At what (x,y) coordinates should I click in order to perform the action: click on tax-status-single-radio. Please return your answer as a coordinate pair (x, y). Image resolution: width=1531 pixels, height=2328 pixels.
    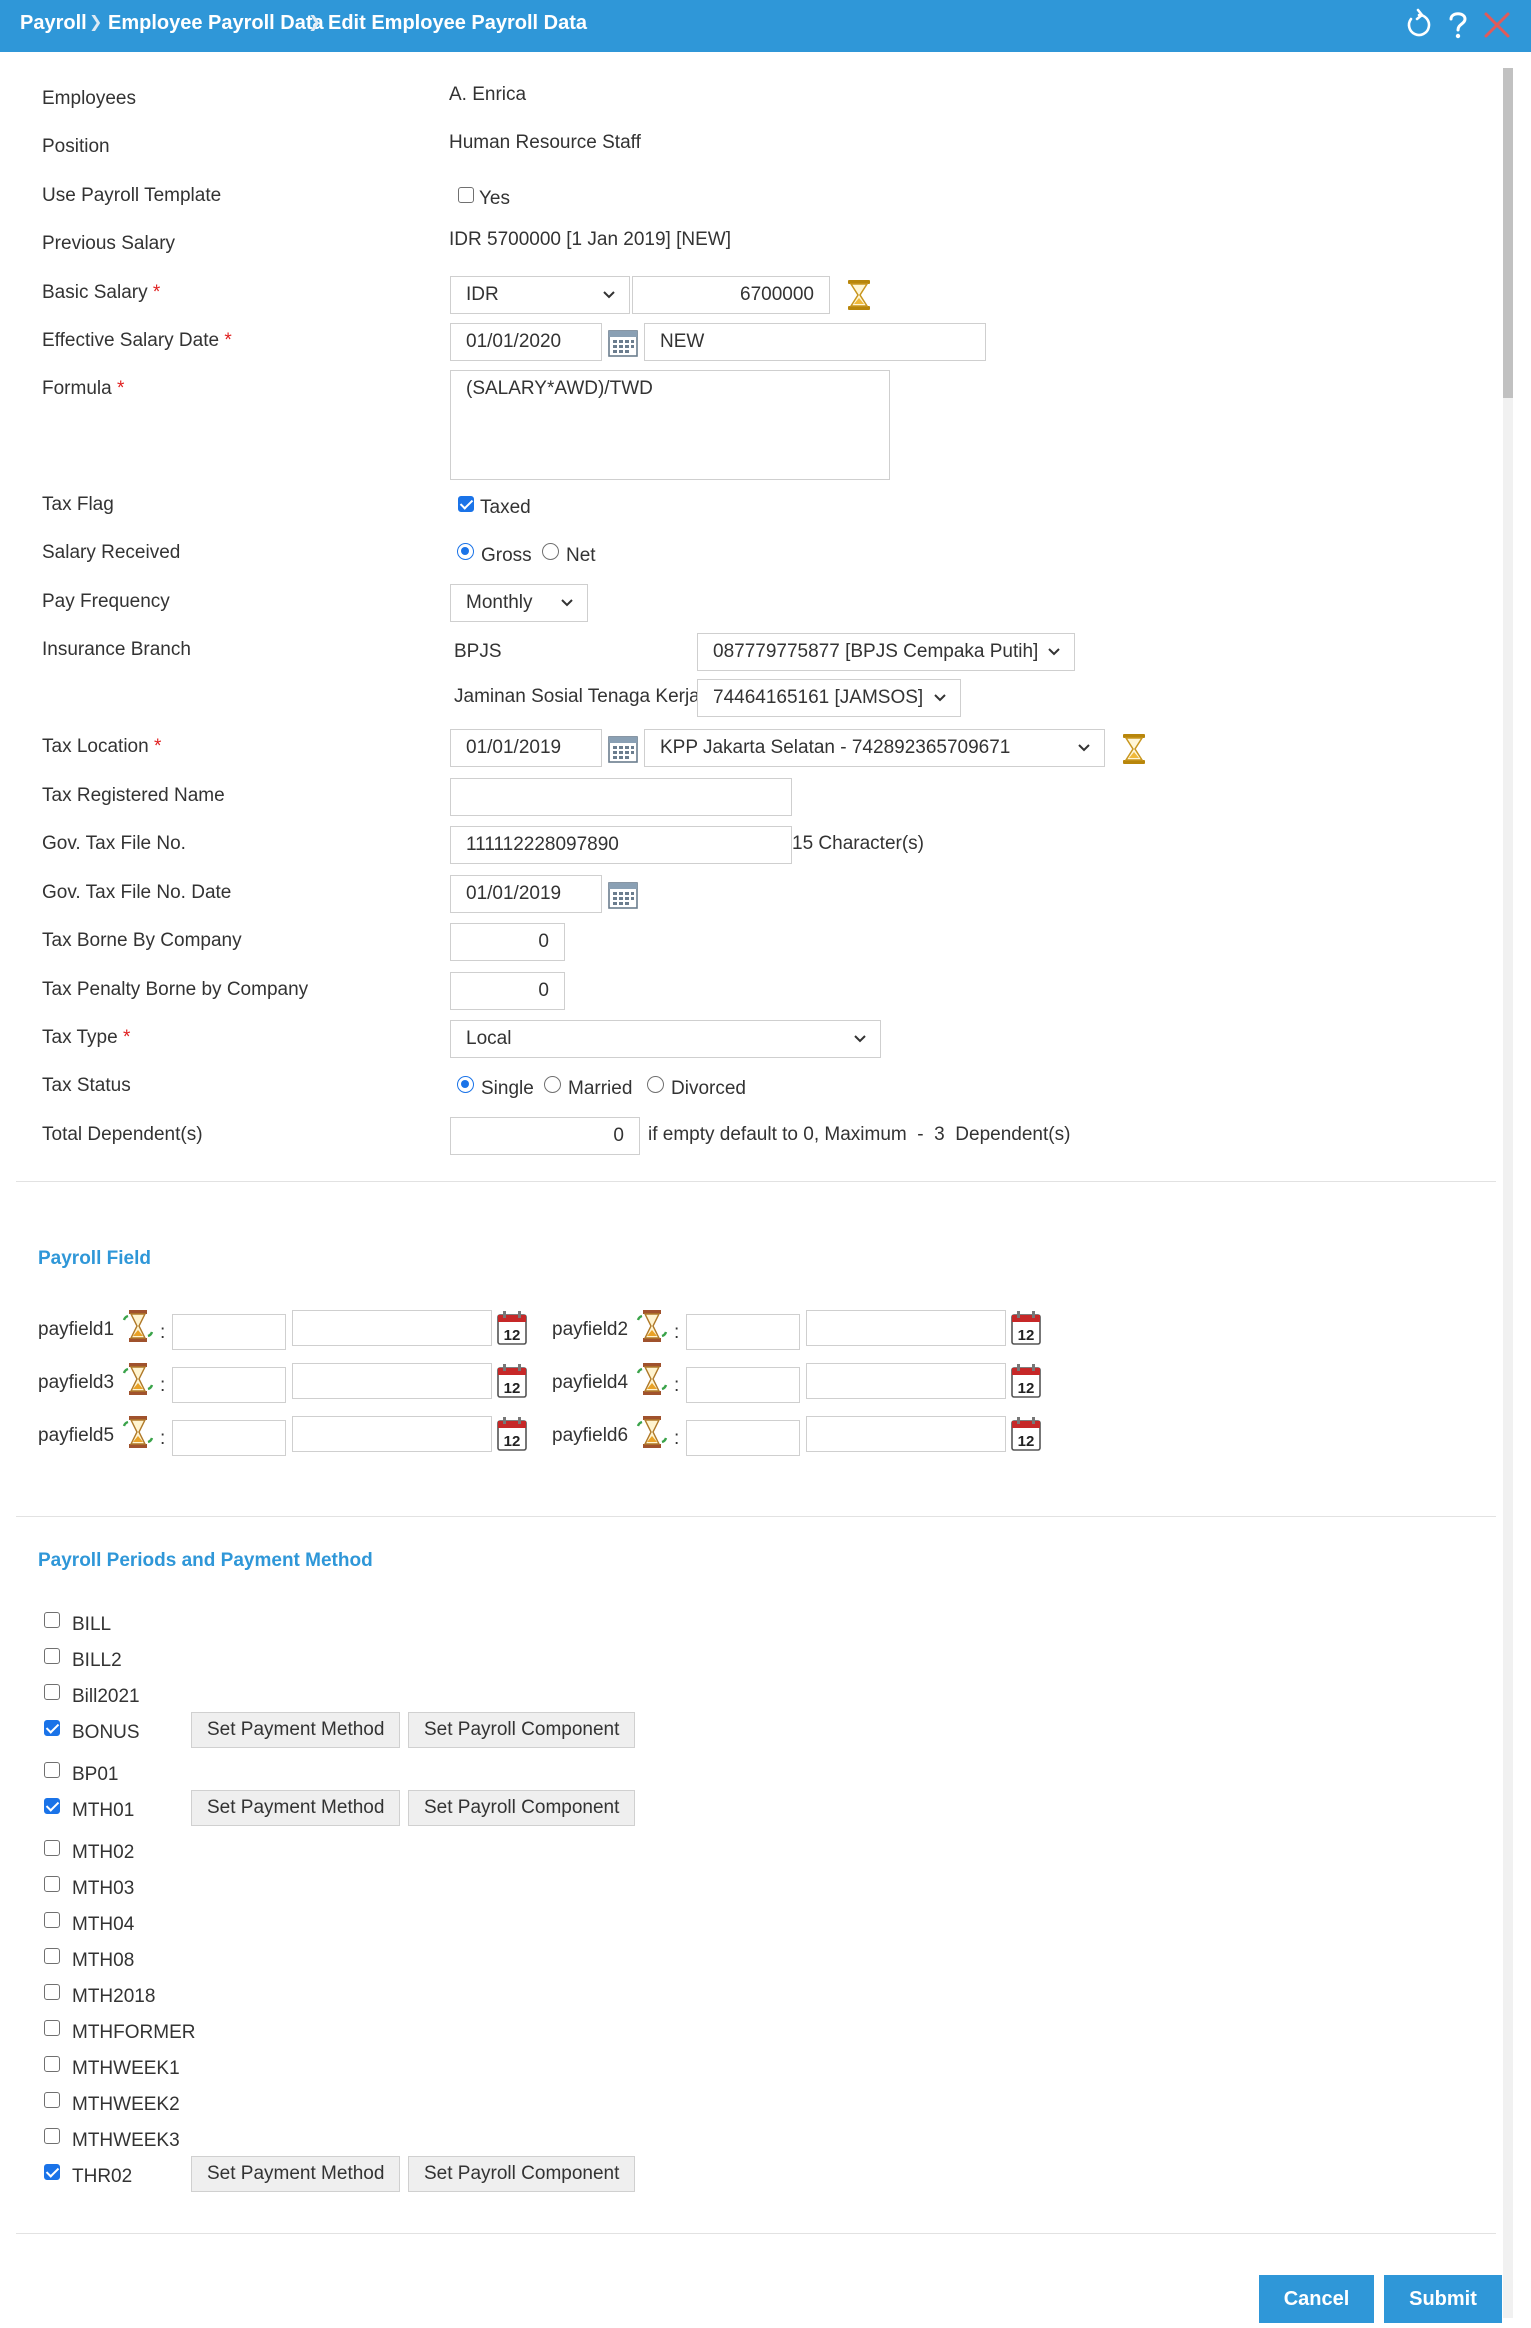
    Looking at the image, I should click on (465, 1084).